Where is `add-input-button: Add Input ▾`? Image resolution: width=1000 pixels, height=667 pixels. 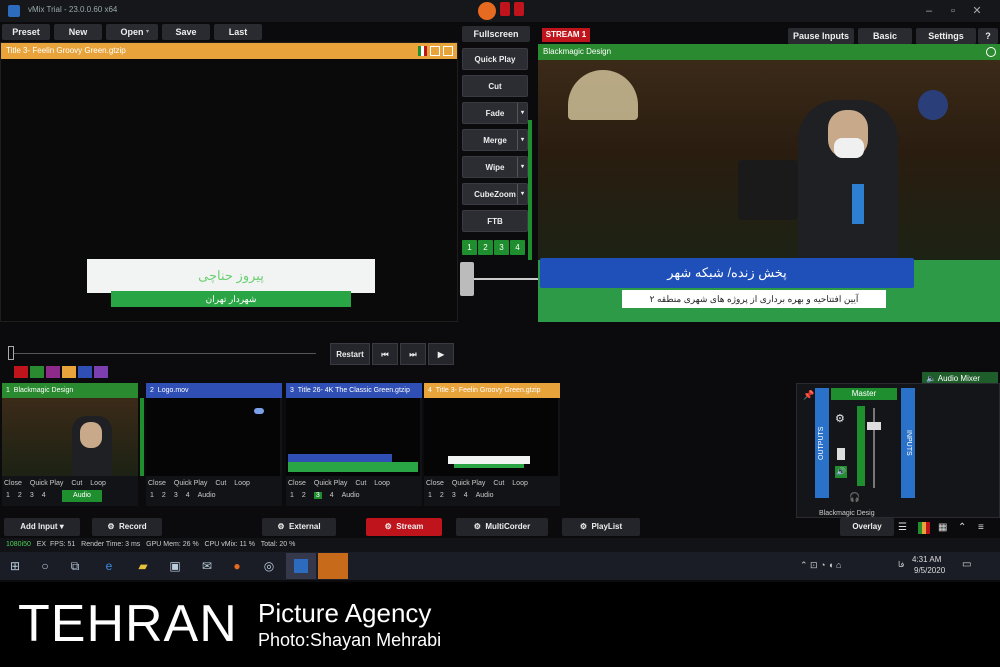 add-input-button: Add Input ▾ is located at coordinates (42, 527).